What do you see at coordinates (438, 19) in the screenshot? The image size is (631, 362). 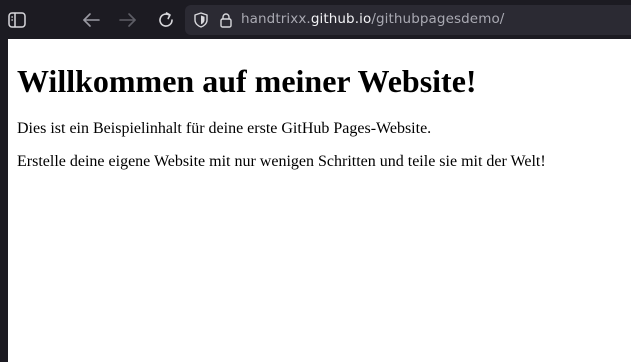 I see `url-path: /githubpagesdemo/` at bounding box center [438, 19].